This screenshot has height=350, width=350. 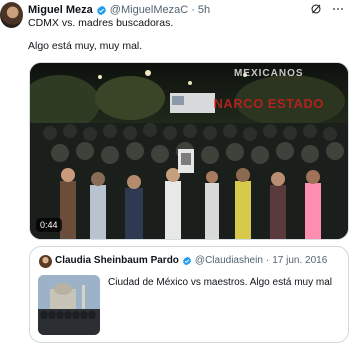 What do you see at coordinates (316, 9) in the screenshot?
I see `grok-icon` at bounding box center [316, 9].